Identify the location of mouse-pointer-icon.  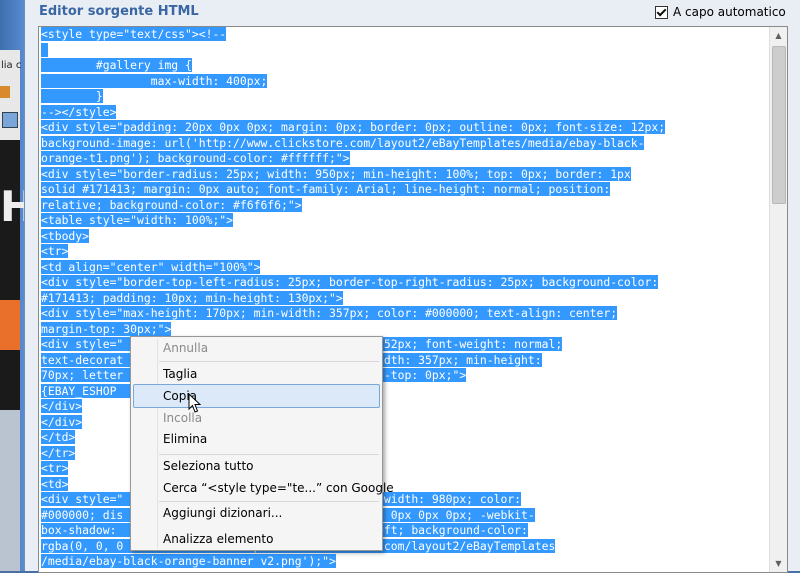
(195, 403).